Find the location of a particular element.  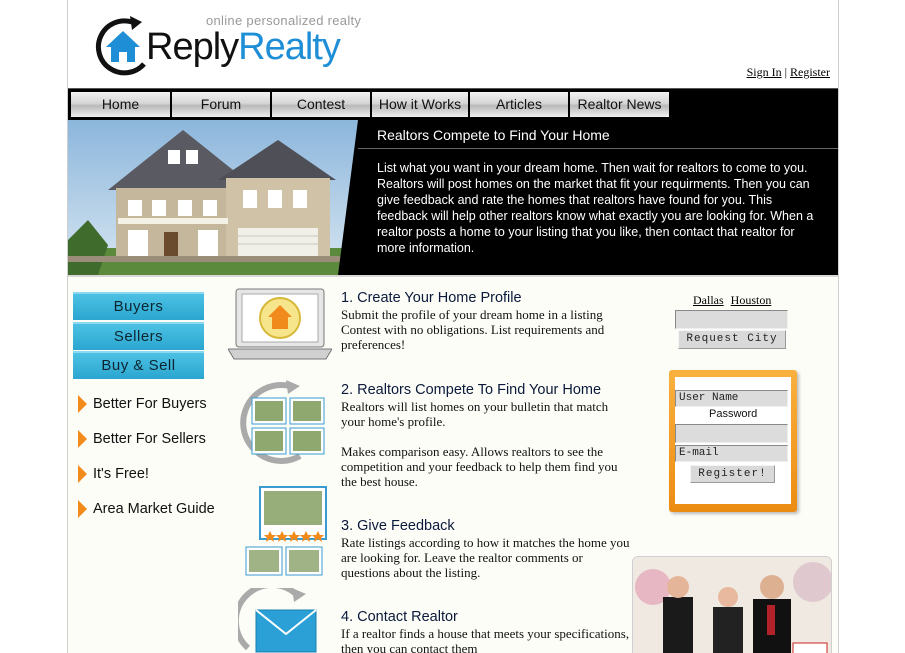

city-links: Dallas Houston is located at coordinates (734, 300).